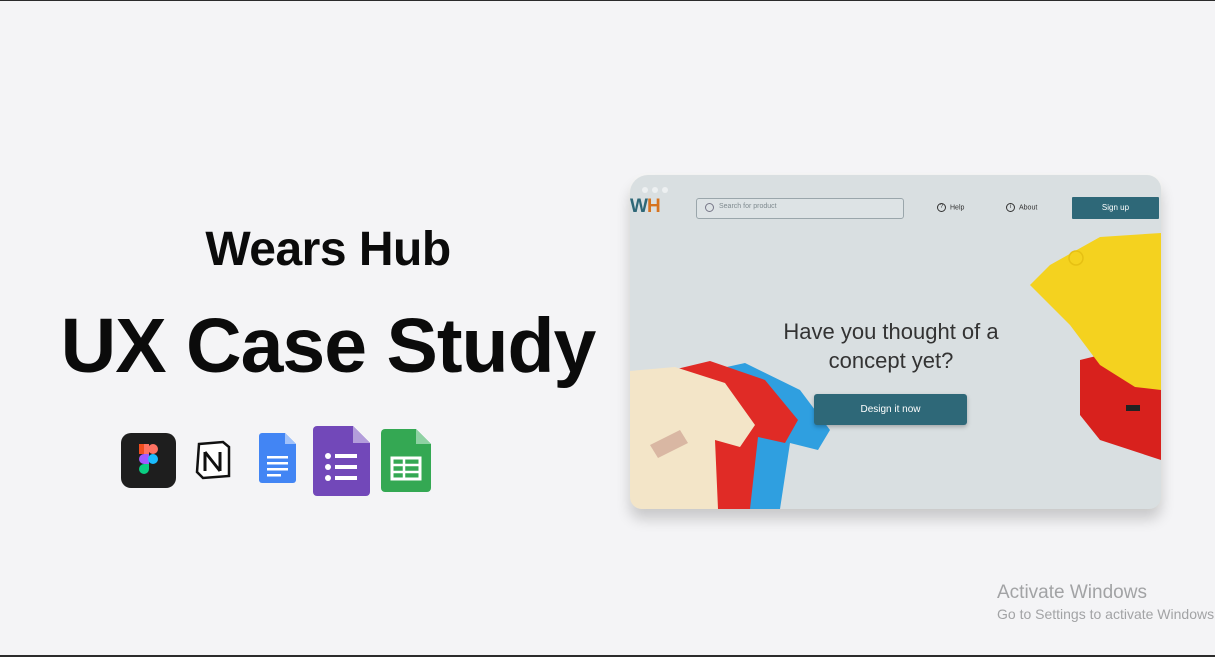  Describe the element at coordinates (328, 346) in the screenshot. I see `main-title: UX Case Study` at that location.